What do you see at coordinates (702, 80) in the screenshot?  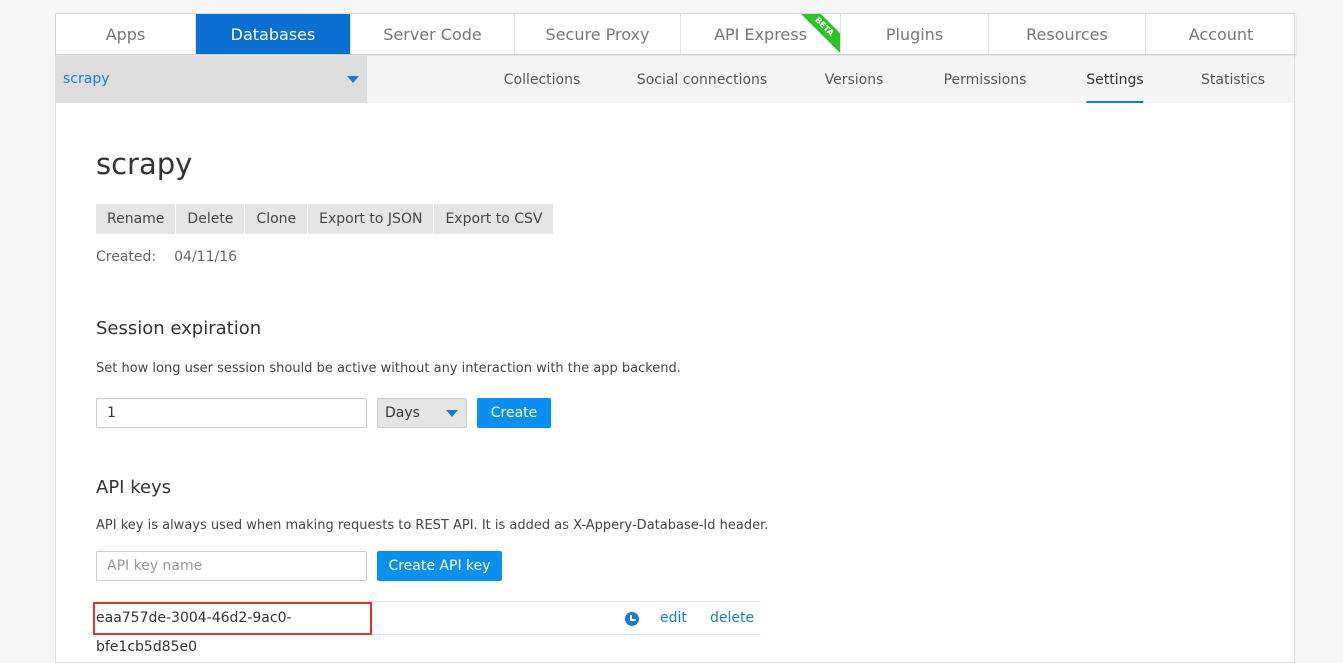 I see `subnav-social-connections: Social connections` at bounding box center [702, 80].